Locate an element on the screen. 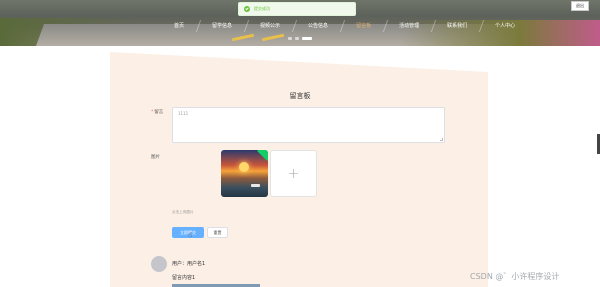 Image resolution: width=600 pixels, height=287 pixels. main-nav: 首页 留学信息 视频公示 公告信息 留言板 活动管理 联系我们 个人中心 is located at coordinates (344, 26).